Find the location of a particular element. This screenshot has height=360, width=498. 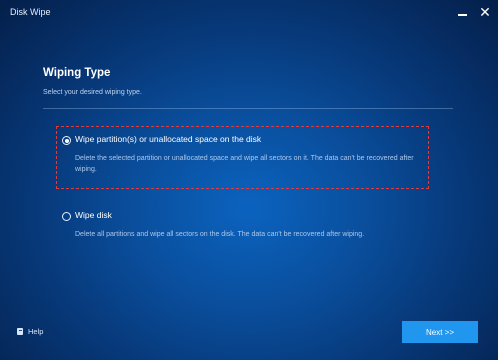

option-label: Wipe disk is located at coordinates (93, 215).